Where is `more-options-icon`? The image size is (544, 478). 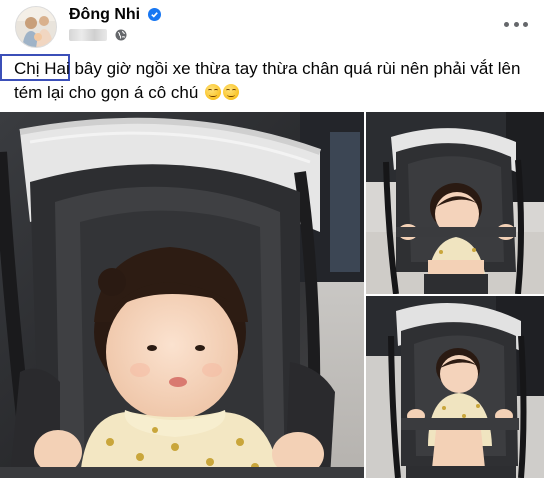 more-options-icon is located at coordinates (506, 24).